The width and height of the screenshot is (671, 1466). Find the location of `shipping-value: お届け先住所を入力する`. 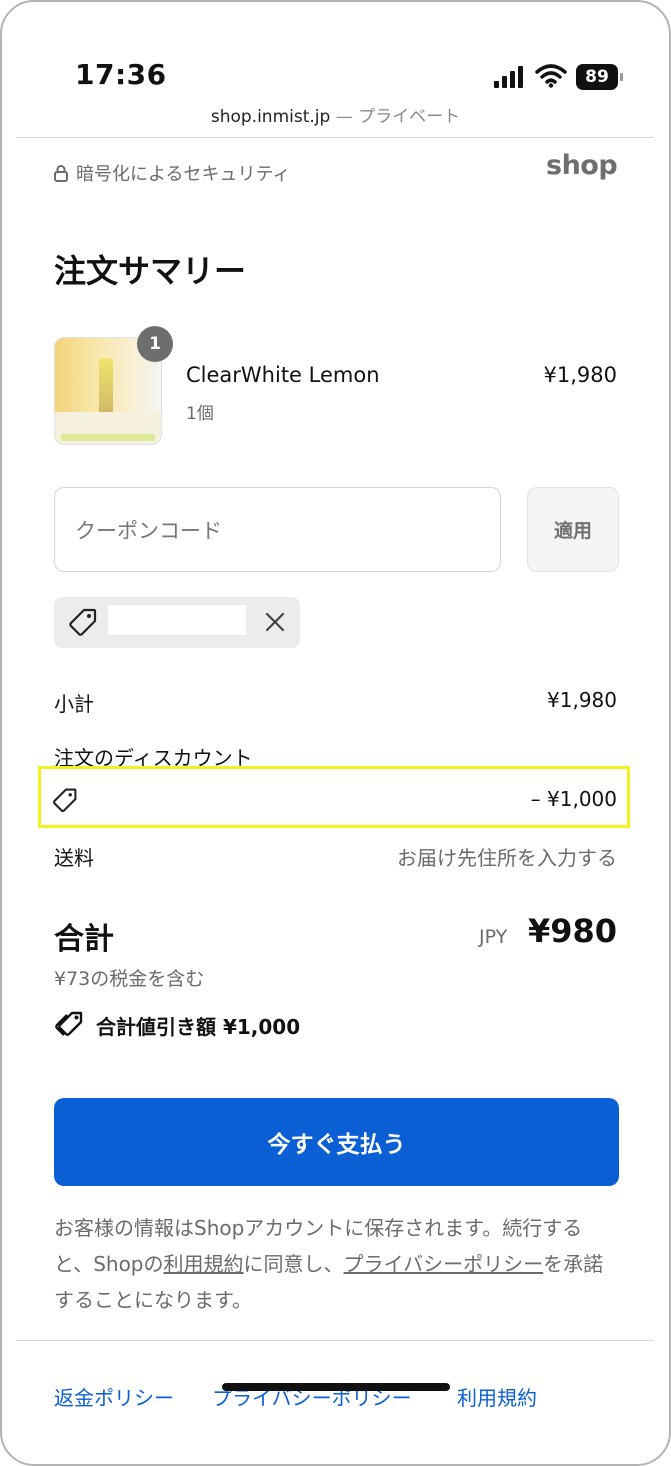

shipping-value: お届け先住所を入力する is located at coordinates (507, 858).